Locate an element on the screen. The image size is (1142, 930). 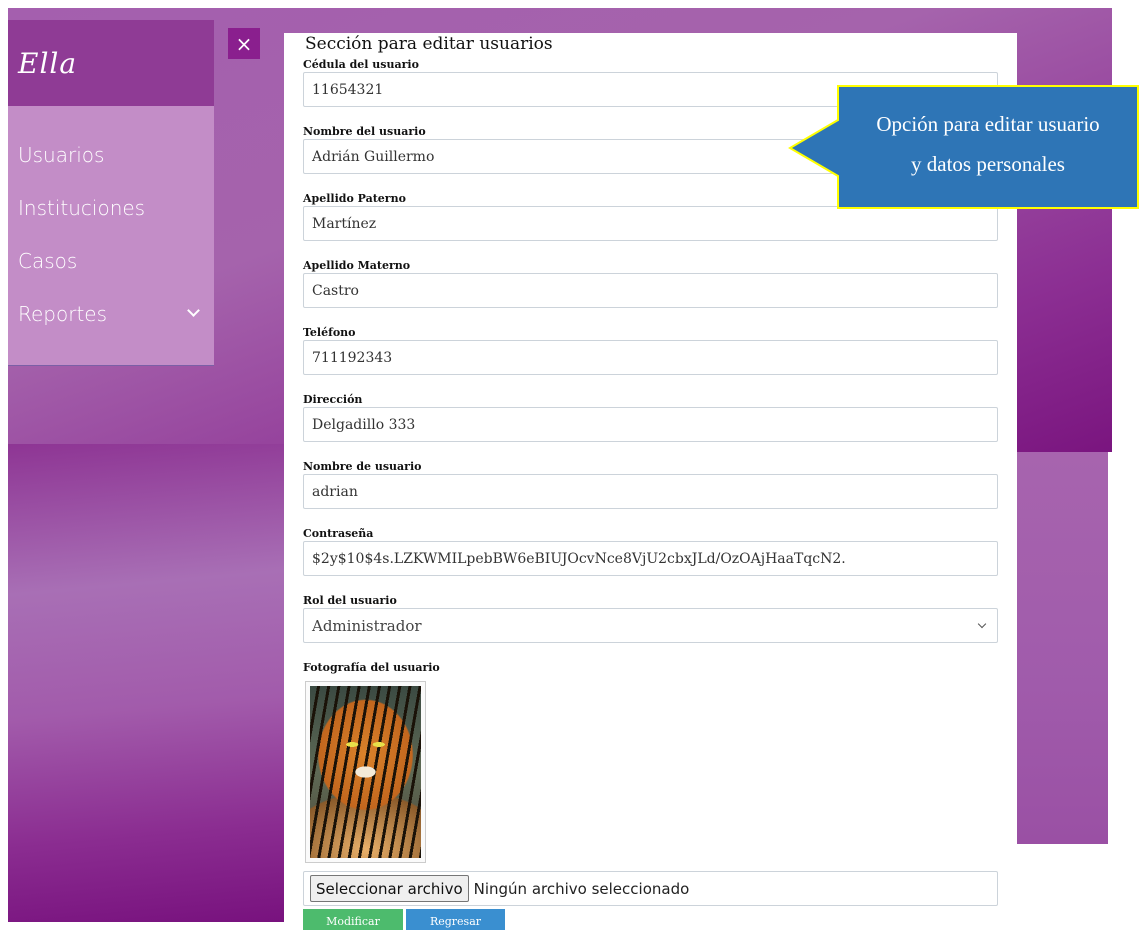
sidebar-item-label: Reportes is located at coordinates (63, 313).